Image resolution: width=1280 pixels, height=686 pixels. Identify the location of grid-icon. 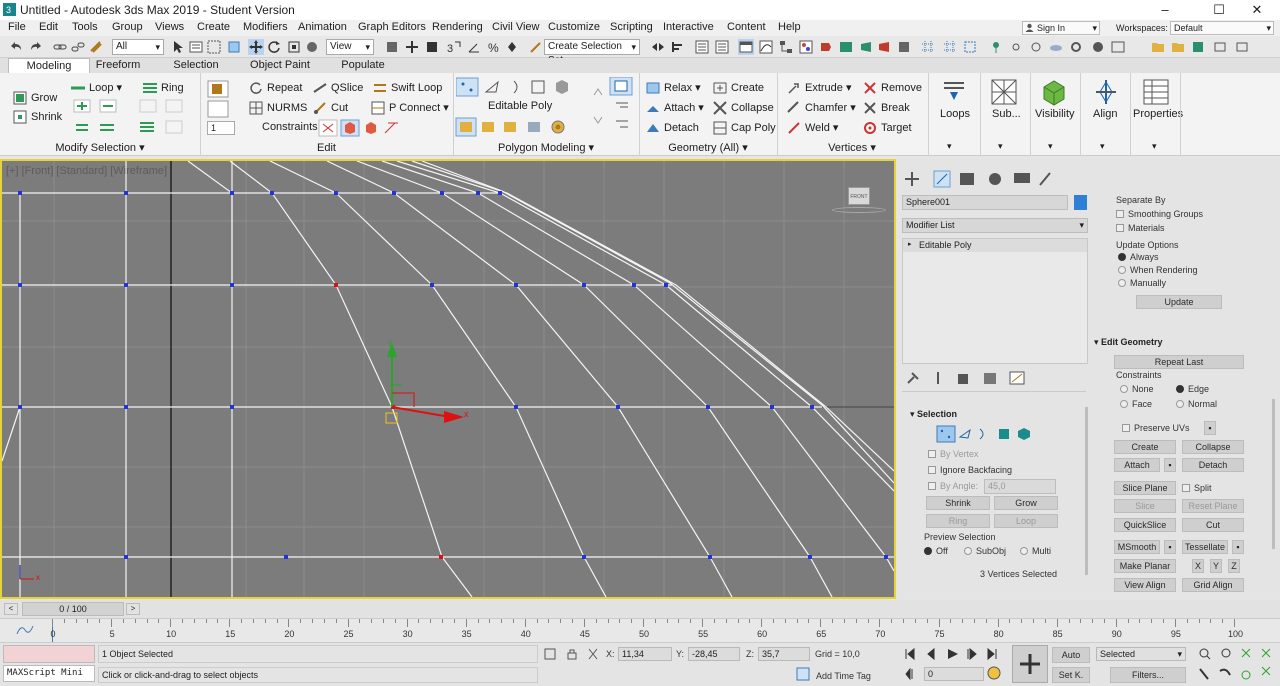
(928, 47).